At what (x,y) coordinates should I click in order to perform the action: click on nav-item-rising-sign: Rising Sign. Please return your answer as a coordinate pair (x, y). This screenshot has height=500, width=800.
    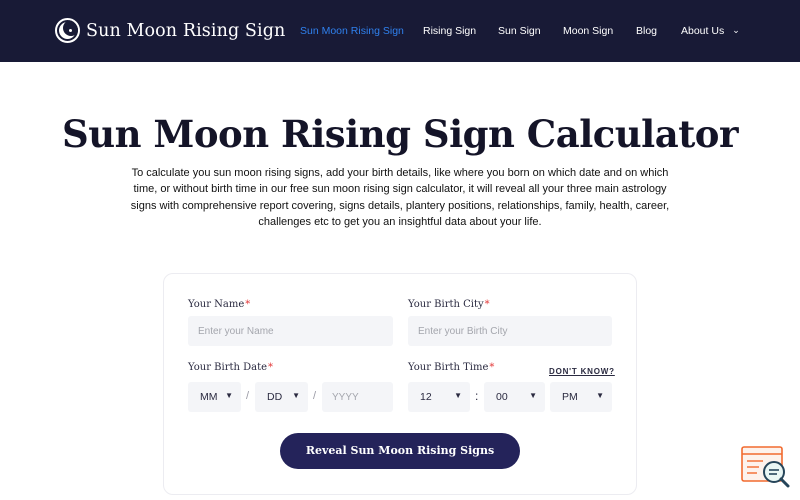
    Looking at the image, I should click on (449, 31).